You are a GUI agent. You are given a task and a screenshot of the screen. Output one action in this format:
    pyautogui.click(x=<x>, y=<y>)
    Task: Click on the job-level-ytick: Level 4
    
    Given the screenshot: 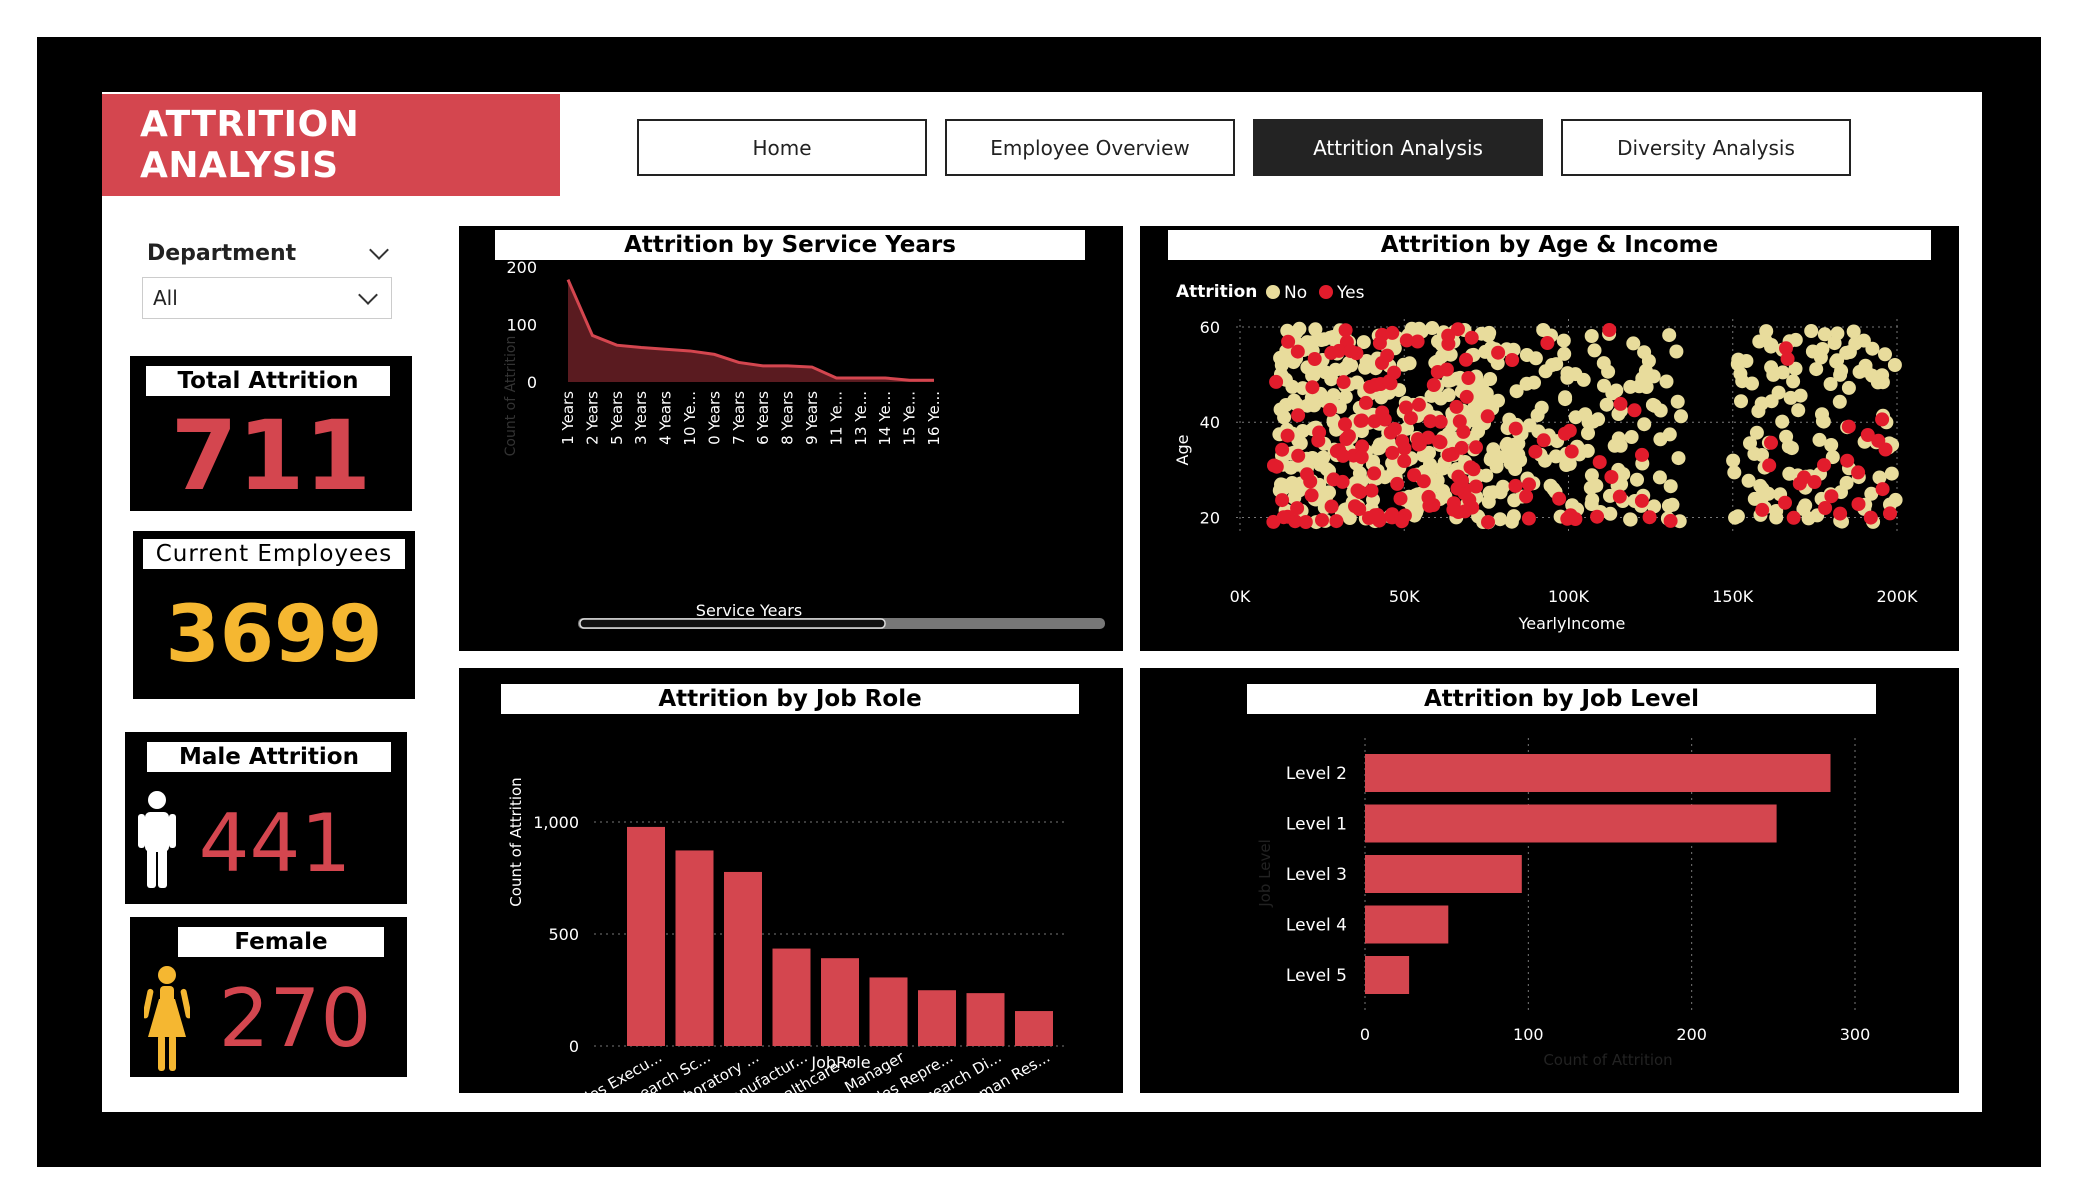 What is the action you would take?
    pyautogui.click(x=1316, y=926)
    